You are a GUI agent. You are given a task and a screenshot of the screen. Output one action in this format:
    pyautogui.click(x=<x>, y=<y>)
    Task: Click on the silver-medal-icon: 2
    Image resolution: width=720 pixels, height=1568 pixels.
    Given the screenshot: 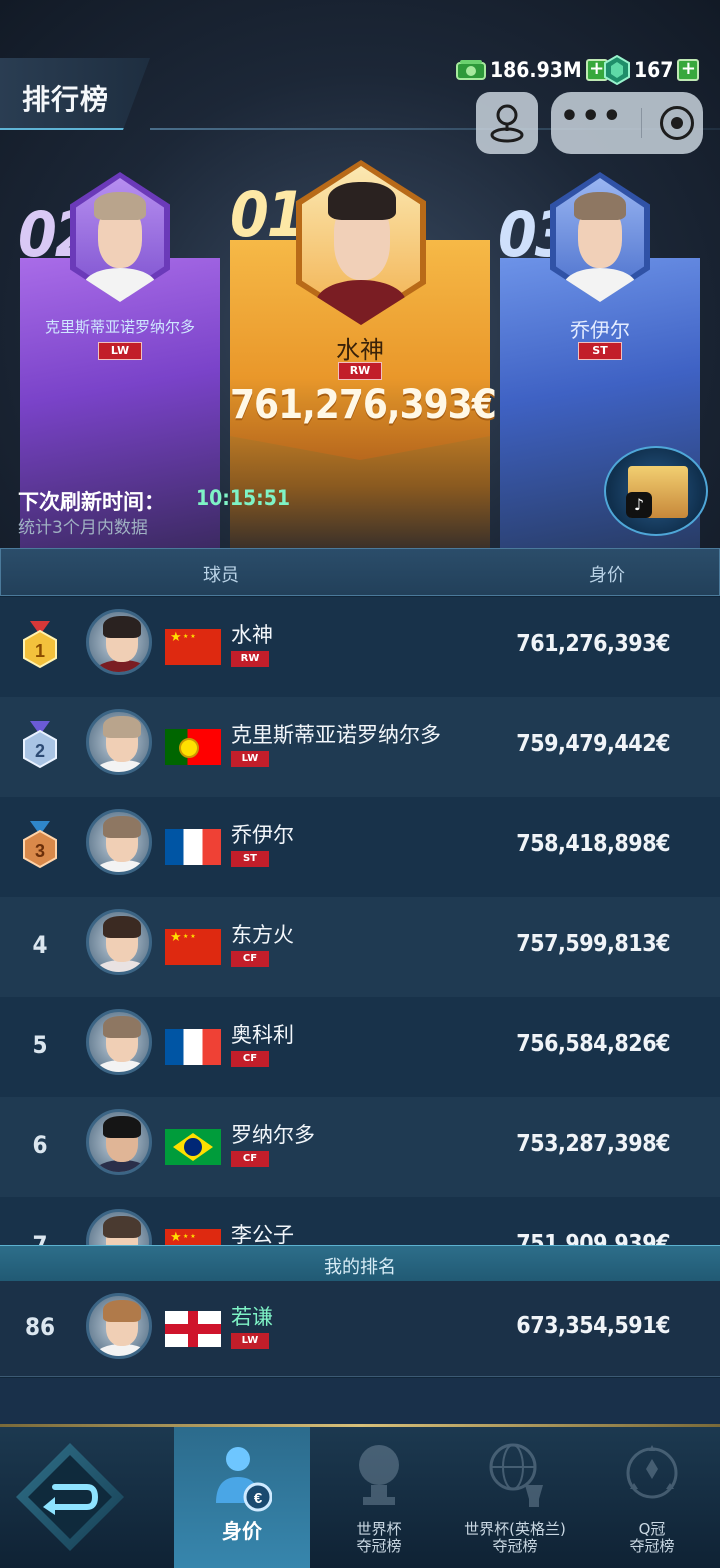 What is the action you would take?
    pyautogui.click(x=40, y=745)
    